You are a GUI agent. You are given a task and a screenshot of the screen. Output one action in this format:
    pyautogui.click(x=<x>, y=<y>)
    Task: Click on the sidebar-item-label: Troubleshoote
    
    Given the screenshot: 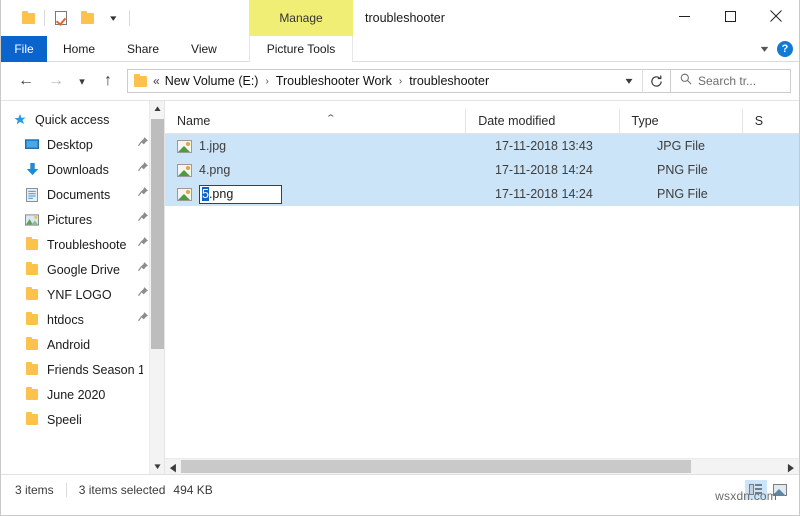 What is the action you would take?
    pyautogui.click(x=87, y=244)
    